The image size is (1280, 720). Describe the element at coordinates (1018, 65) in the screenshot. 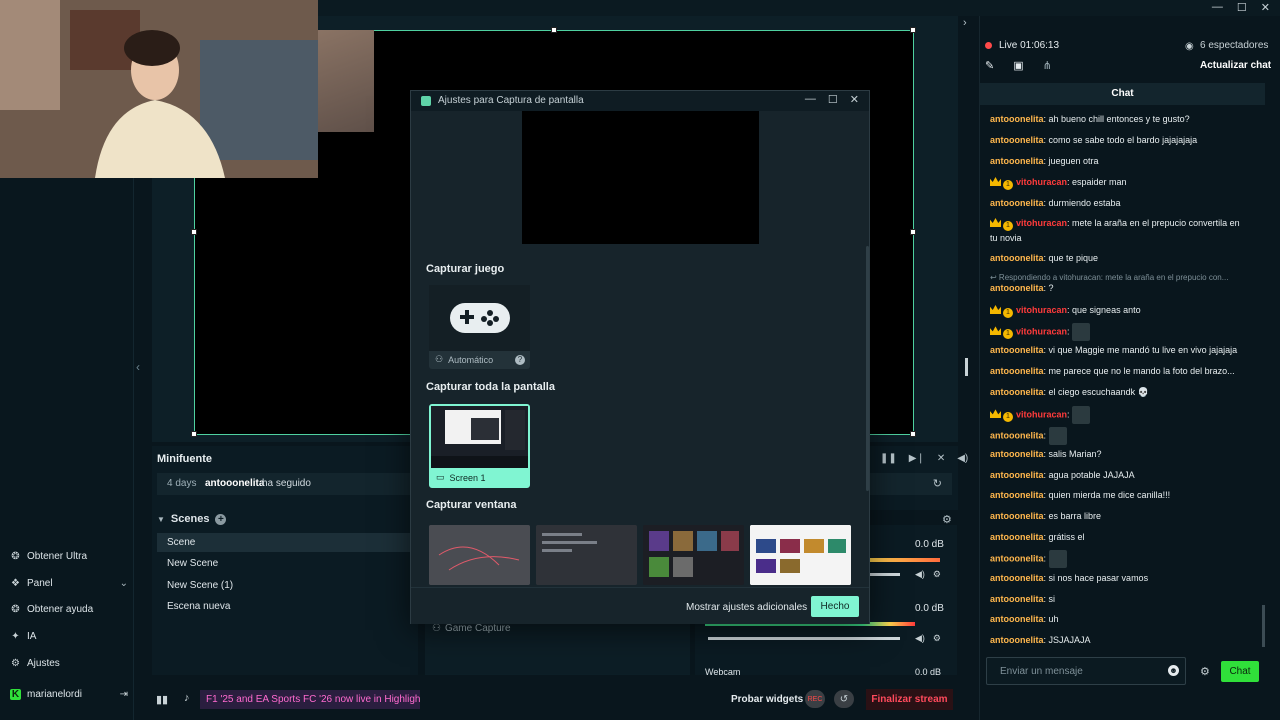

I see `clip-icon: ▣` at that location.